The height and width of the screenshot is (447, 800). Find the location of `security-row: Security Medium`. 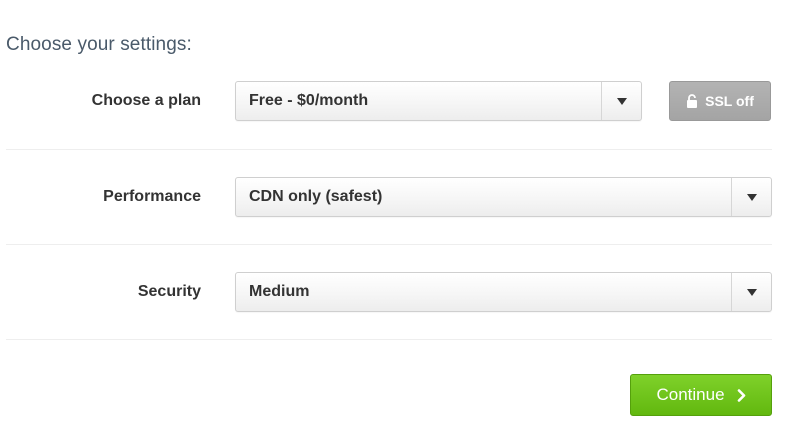

security-row: Security Medium is located at coordinates (400, 292).